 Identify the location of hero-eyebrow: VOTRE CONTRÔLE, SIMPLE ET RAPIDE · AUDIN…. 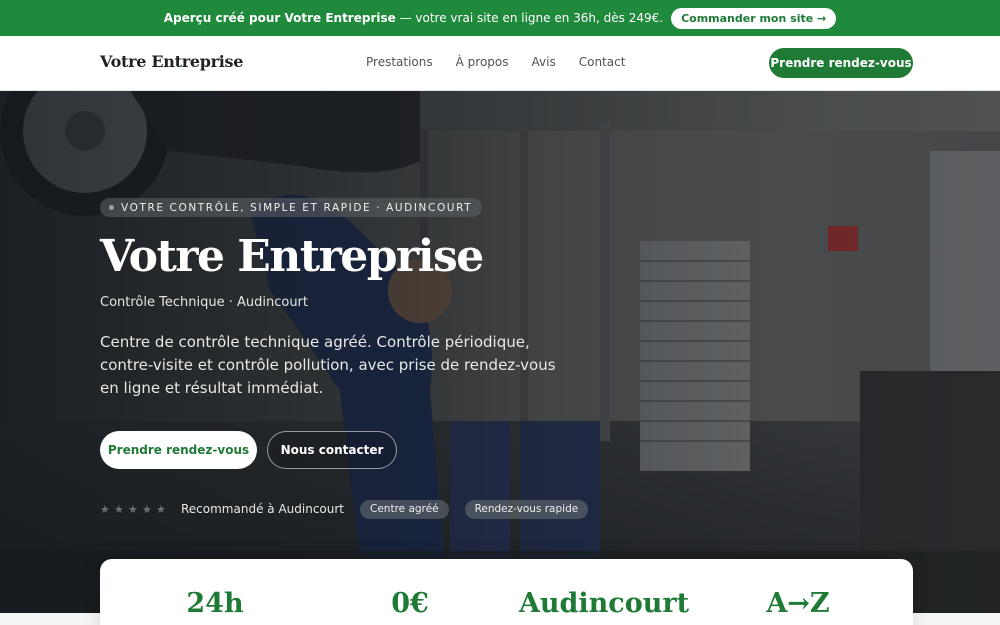
(291, 207).